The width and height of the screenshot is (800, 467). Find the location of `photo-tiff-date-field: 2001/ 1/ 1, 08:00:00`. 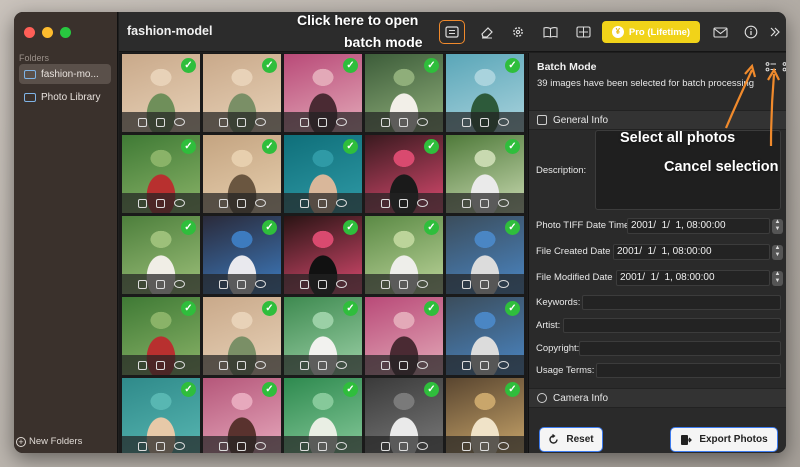

photo-tiff-date-field: 2001/ 1/ 1, 08:00:00 is located at coordinates (698, 226).